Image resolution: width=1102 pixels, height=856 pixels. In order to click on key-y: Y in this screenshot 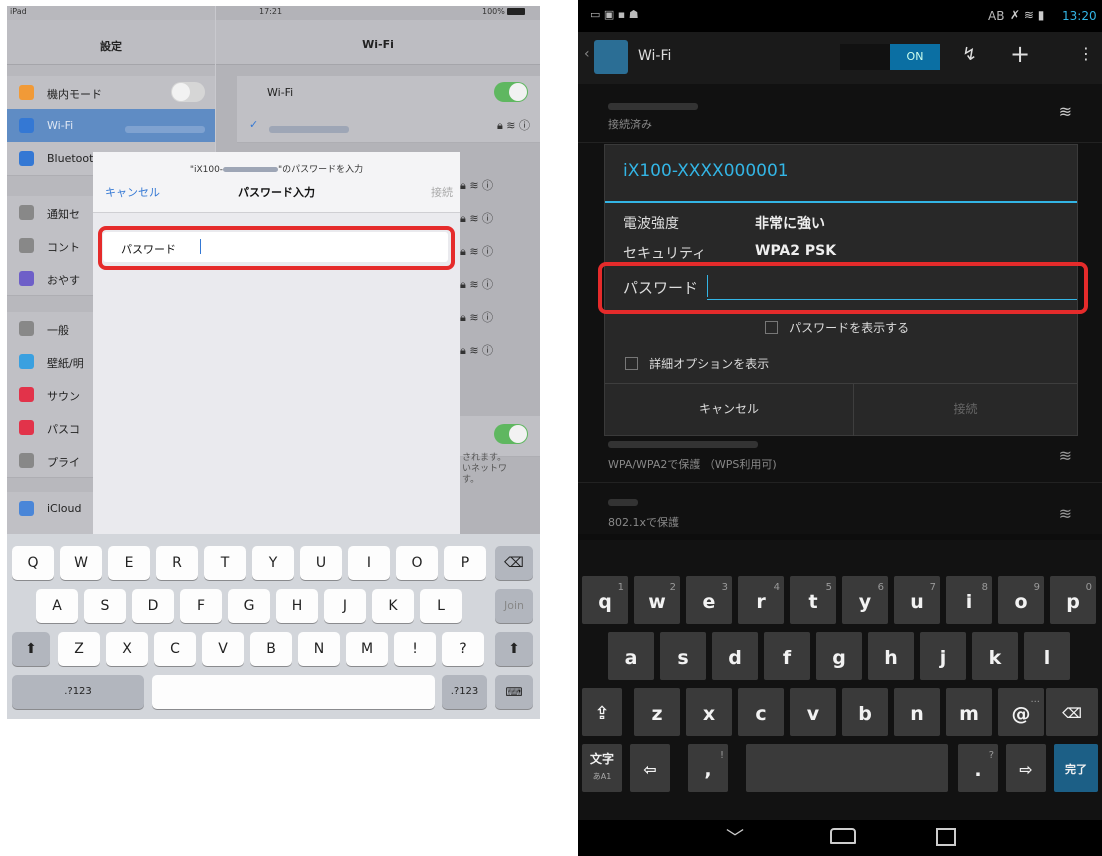, I will do `click(273, 563)`.